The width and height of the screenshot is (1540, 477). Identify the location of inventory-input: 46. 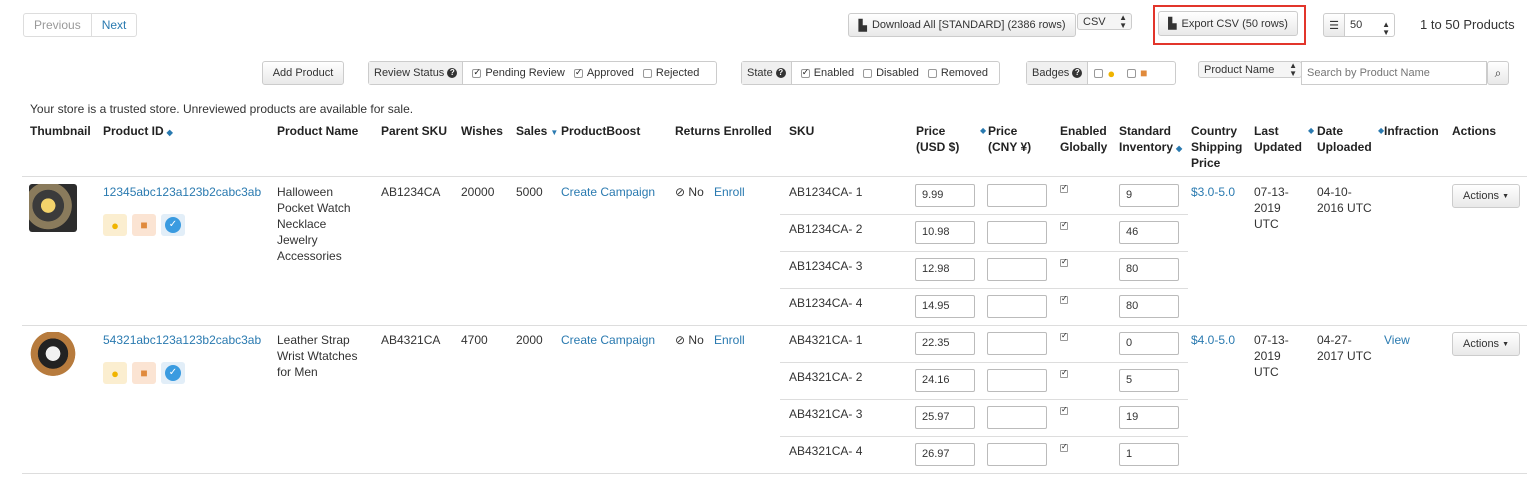
(1149, 232).